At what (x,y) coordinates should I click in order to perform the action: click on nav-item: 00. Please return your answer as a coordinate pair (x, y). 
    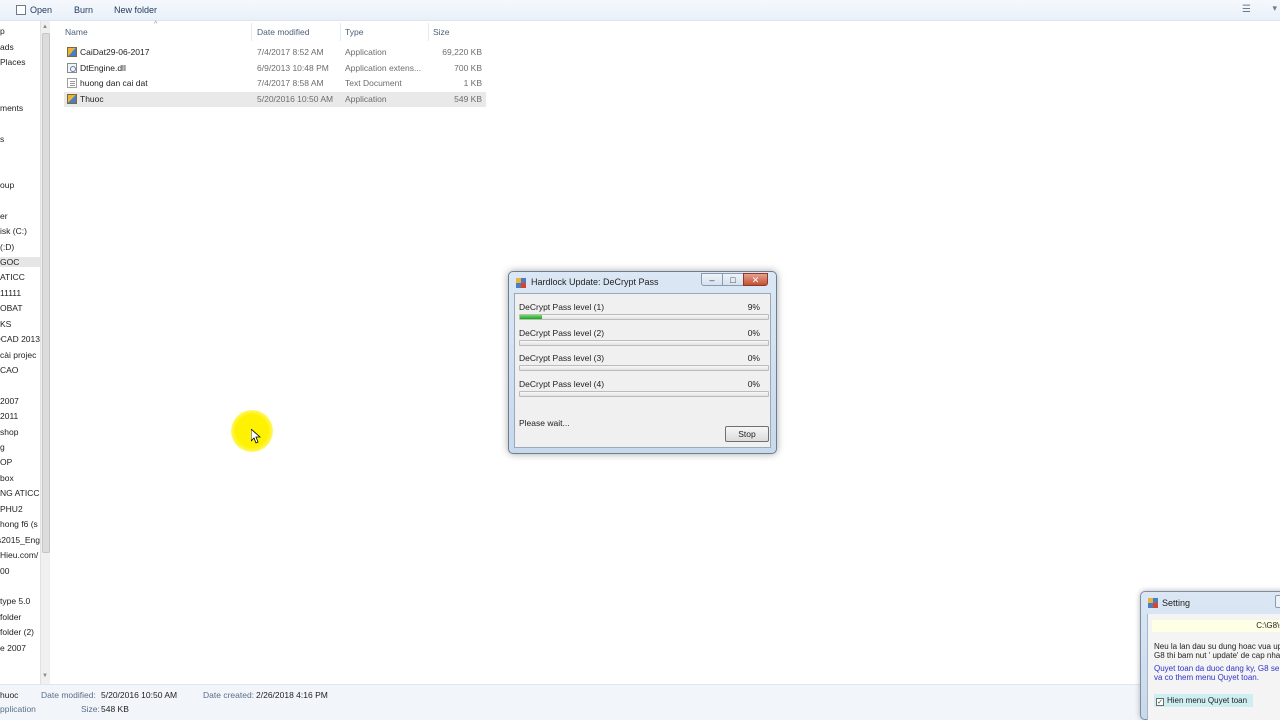
    Looking at the image, I should click on (20, 571).